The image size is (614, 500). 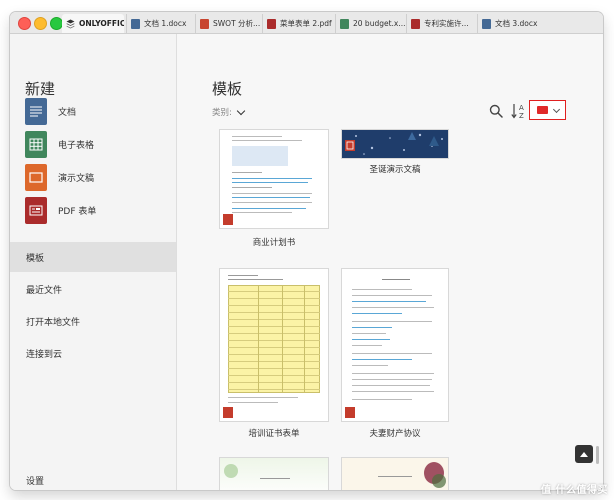 I want to click on language-selector, so click(x=547, y=110).